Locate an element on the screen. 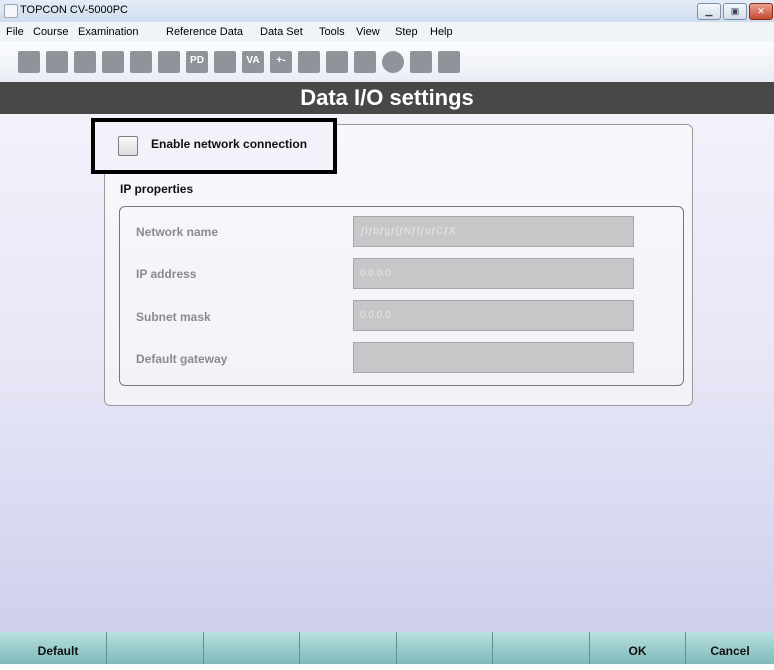 This screenshot has height=670, width=774. va-icon: VA is located at coordinates (253, 62).